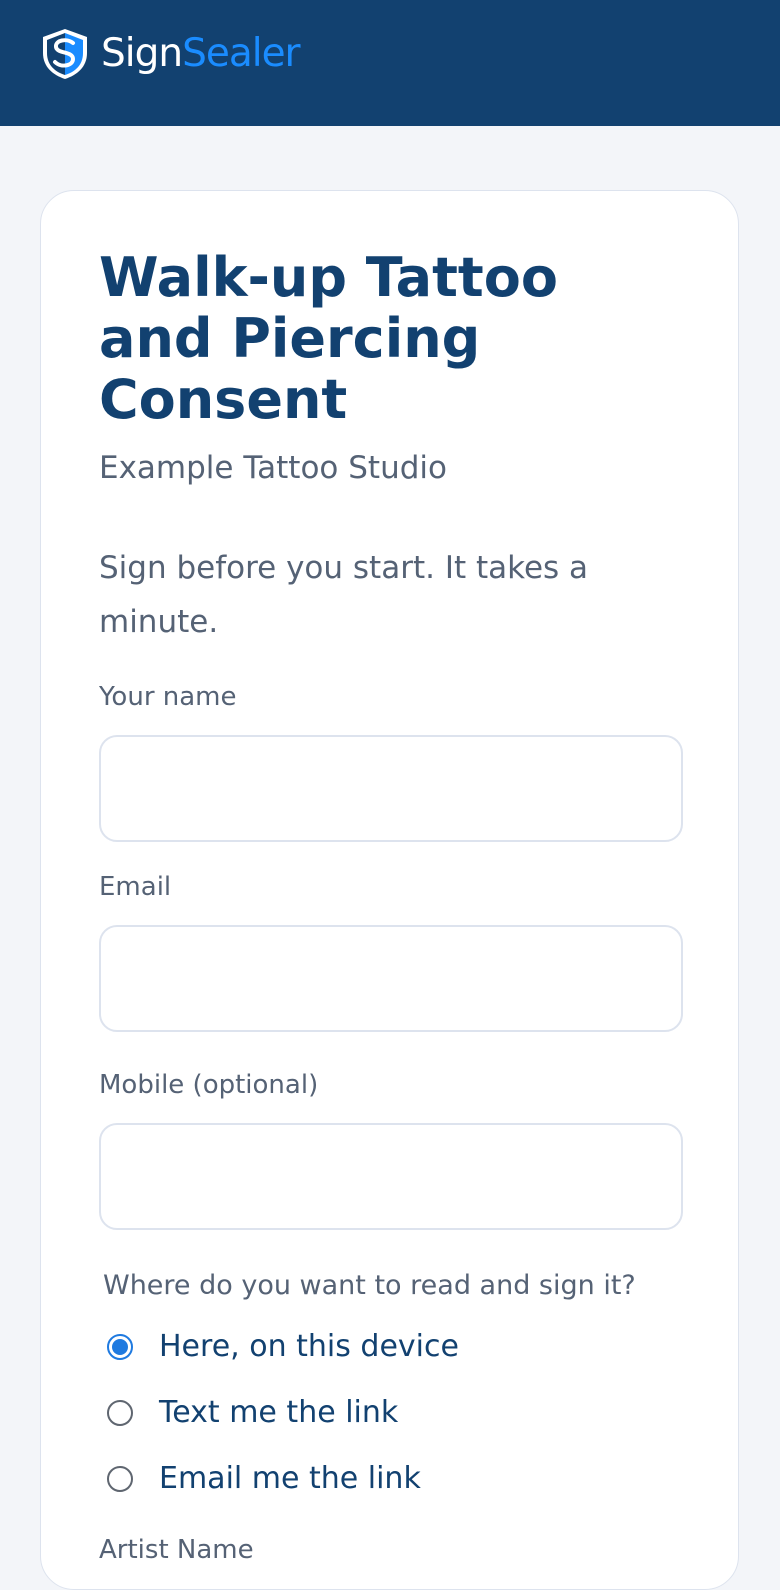 This screenshot has height=1590, width=780. Describe the element at coordinates (168, 697) in the screenshot. I see `name-label: Your name` at that location.